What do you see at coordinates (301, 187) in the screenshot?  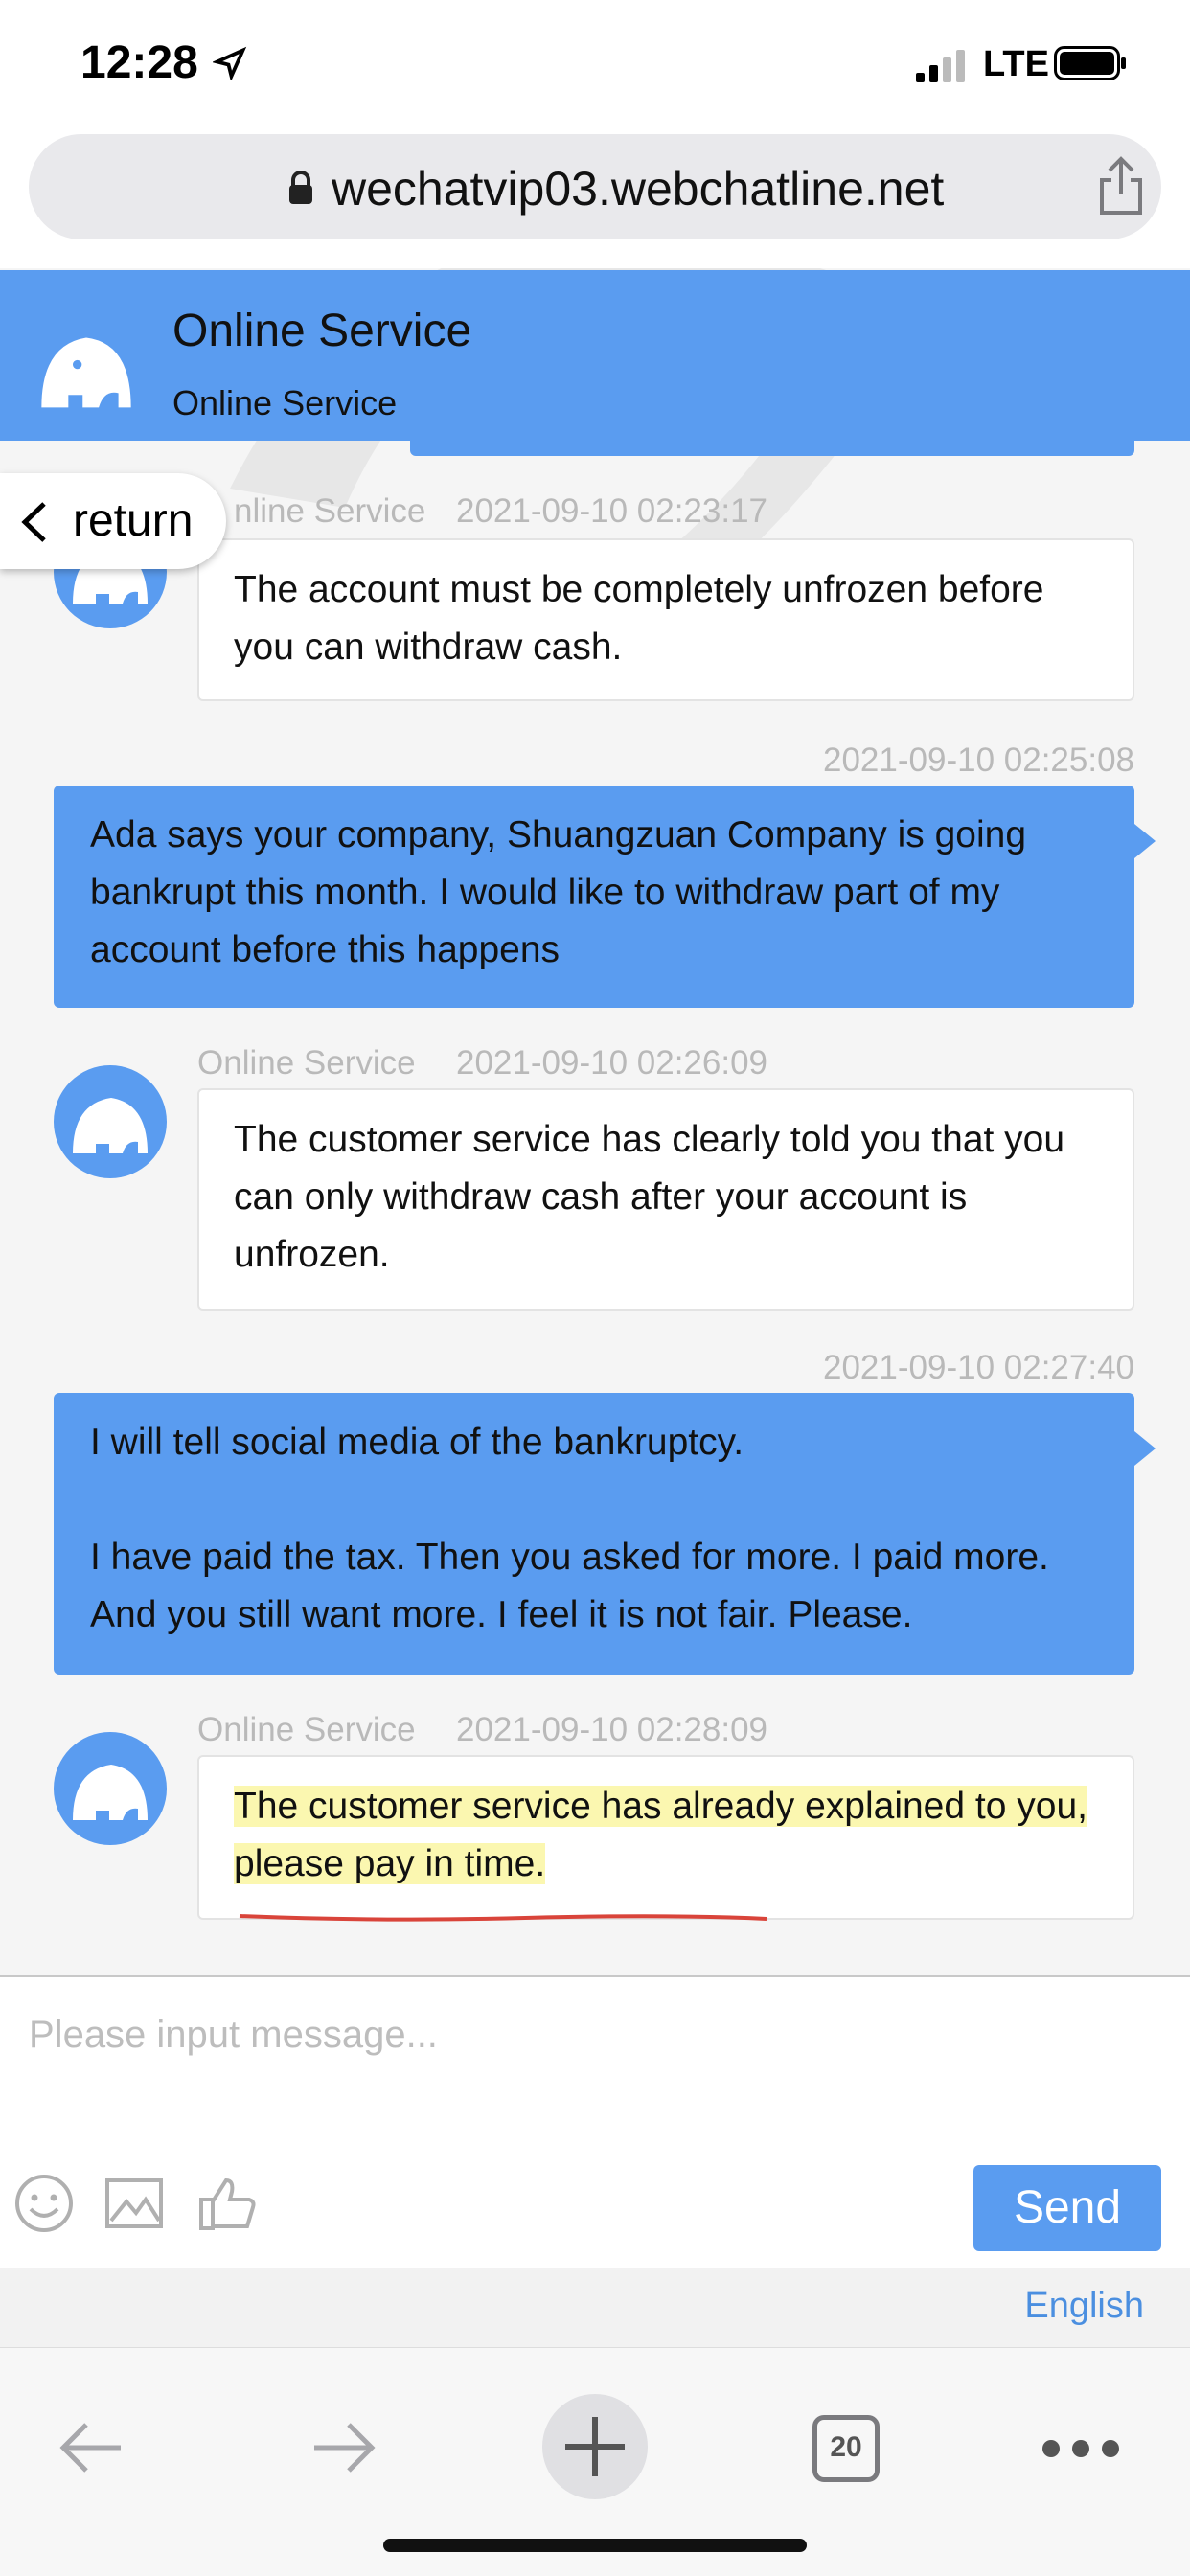 I see `lock-icon` at bounding box center [301, 187].